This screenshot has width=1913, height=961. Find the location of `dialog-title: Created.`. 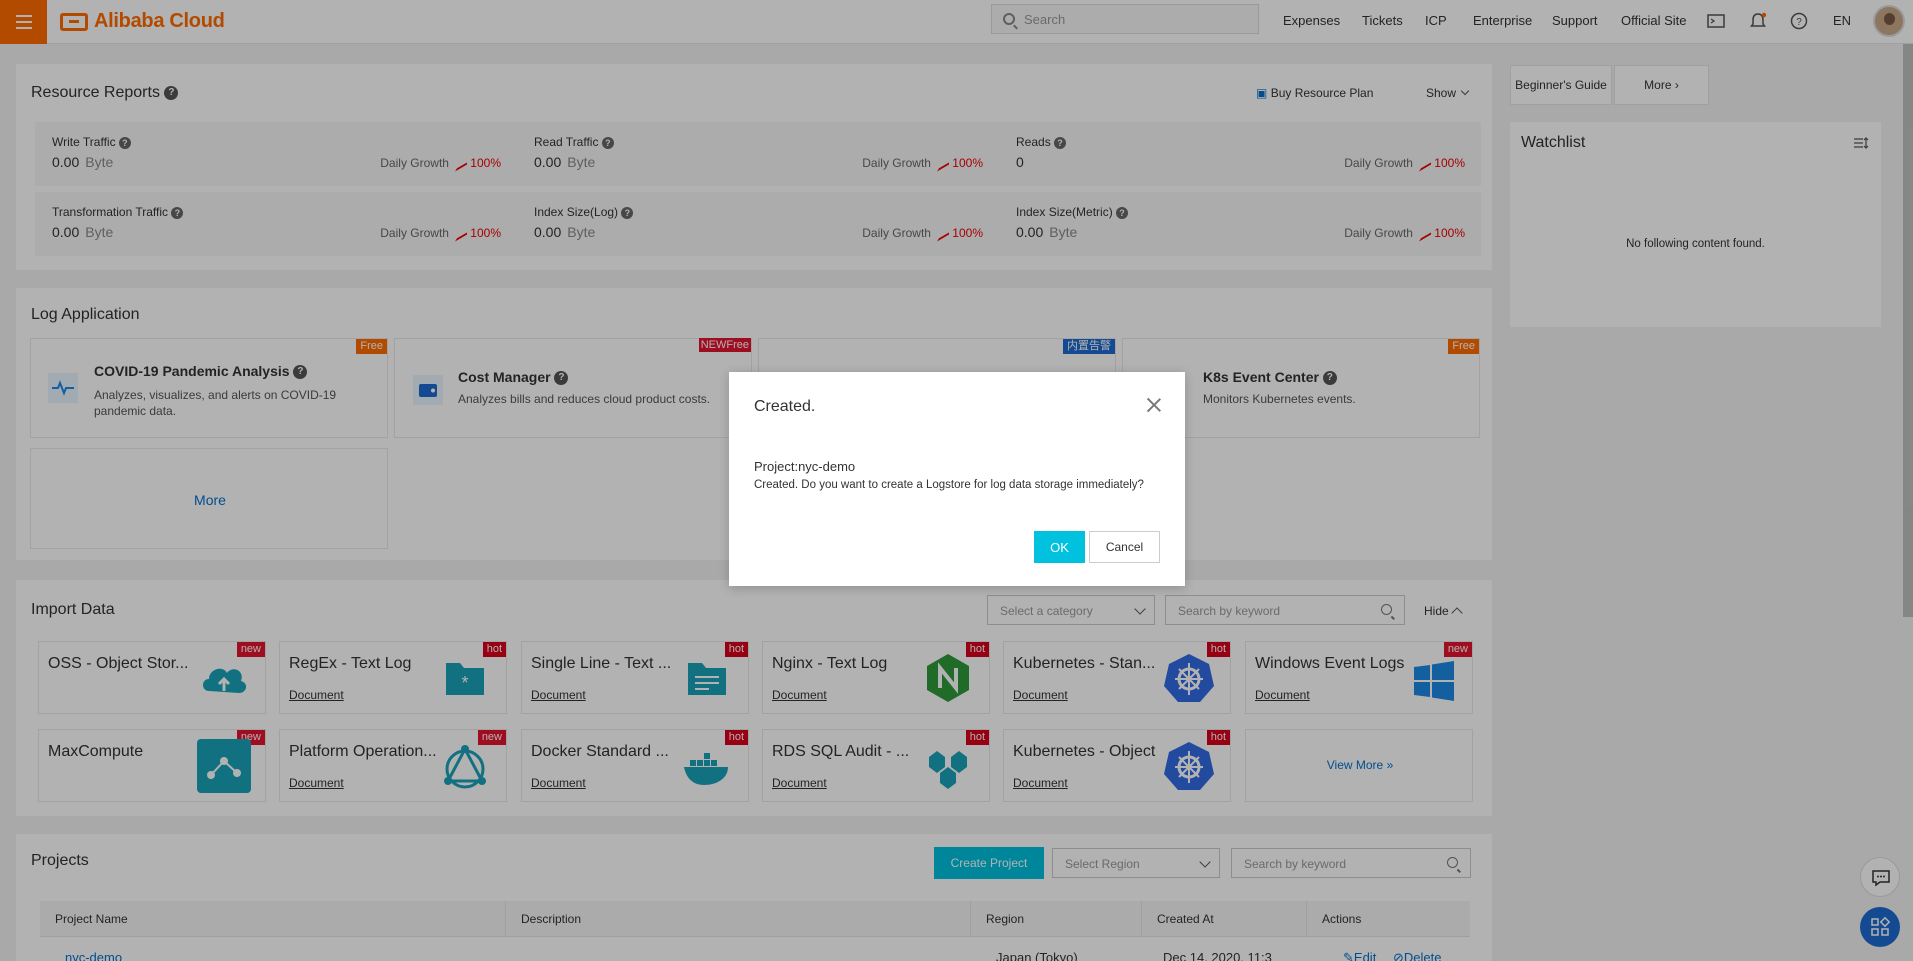

dialog-title: Created. is located at coordinates (785, 406).